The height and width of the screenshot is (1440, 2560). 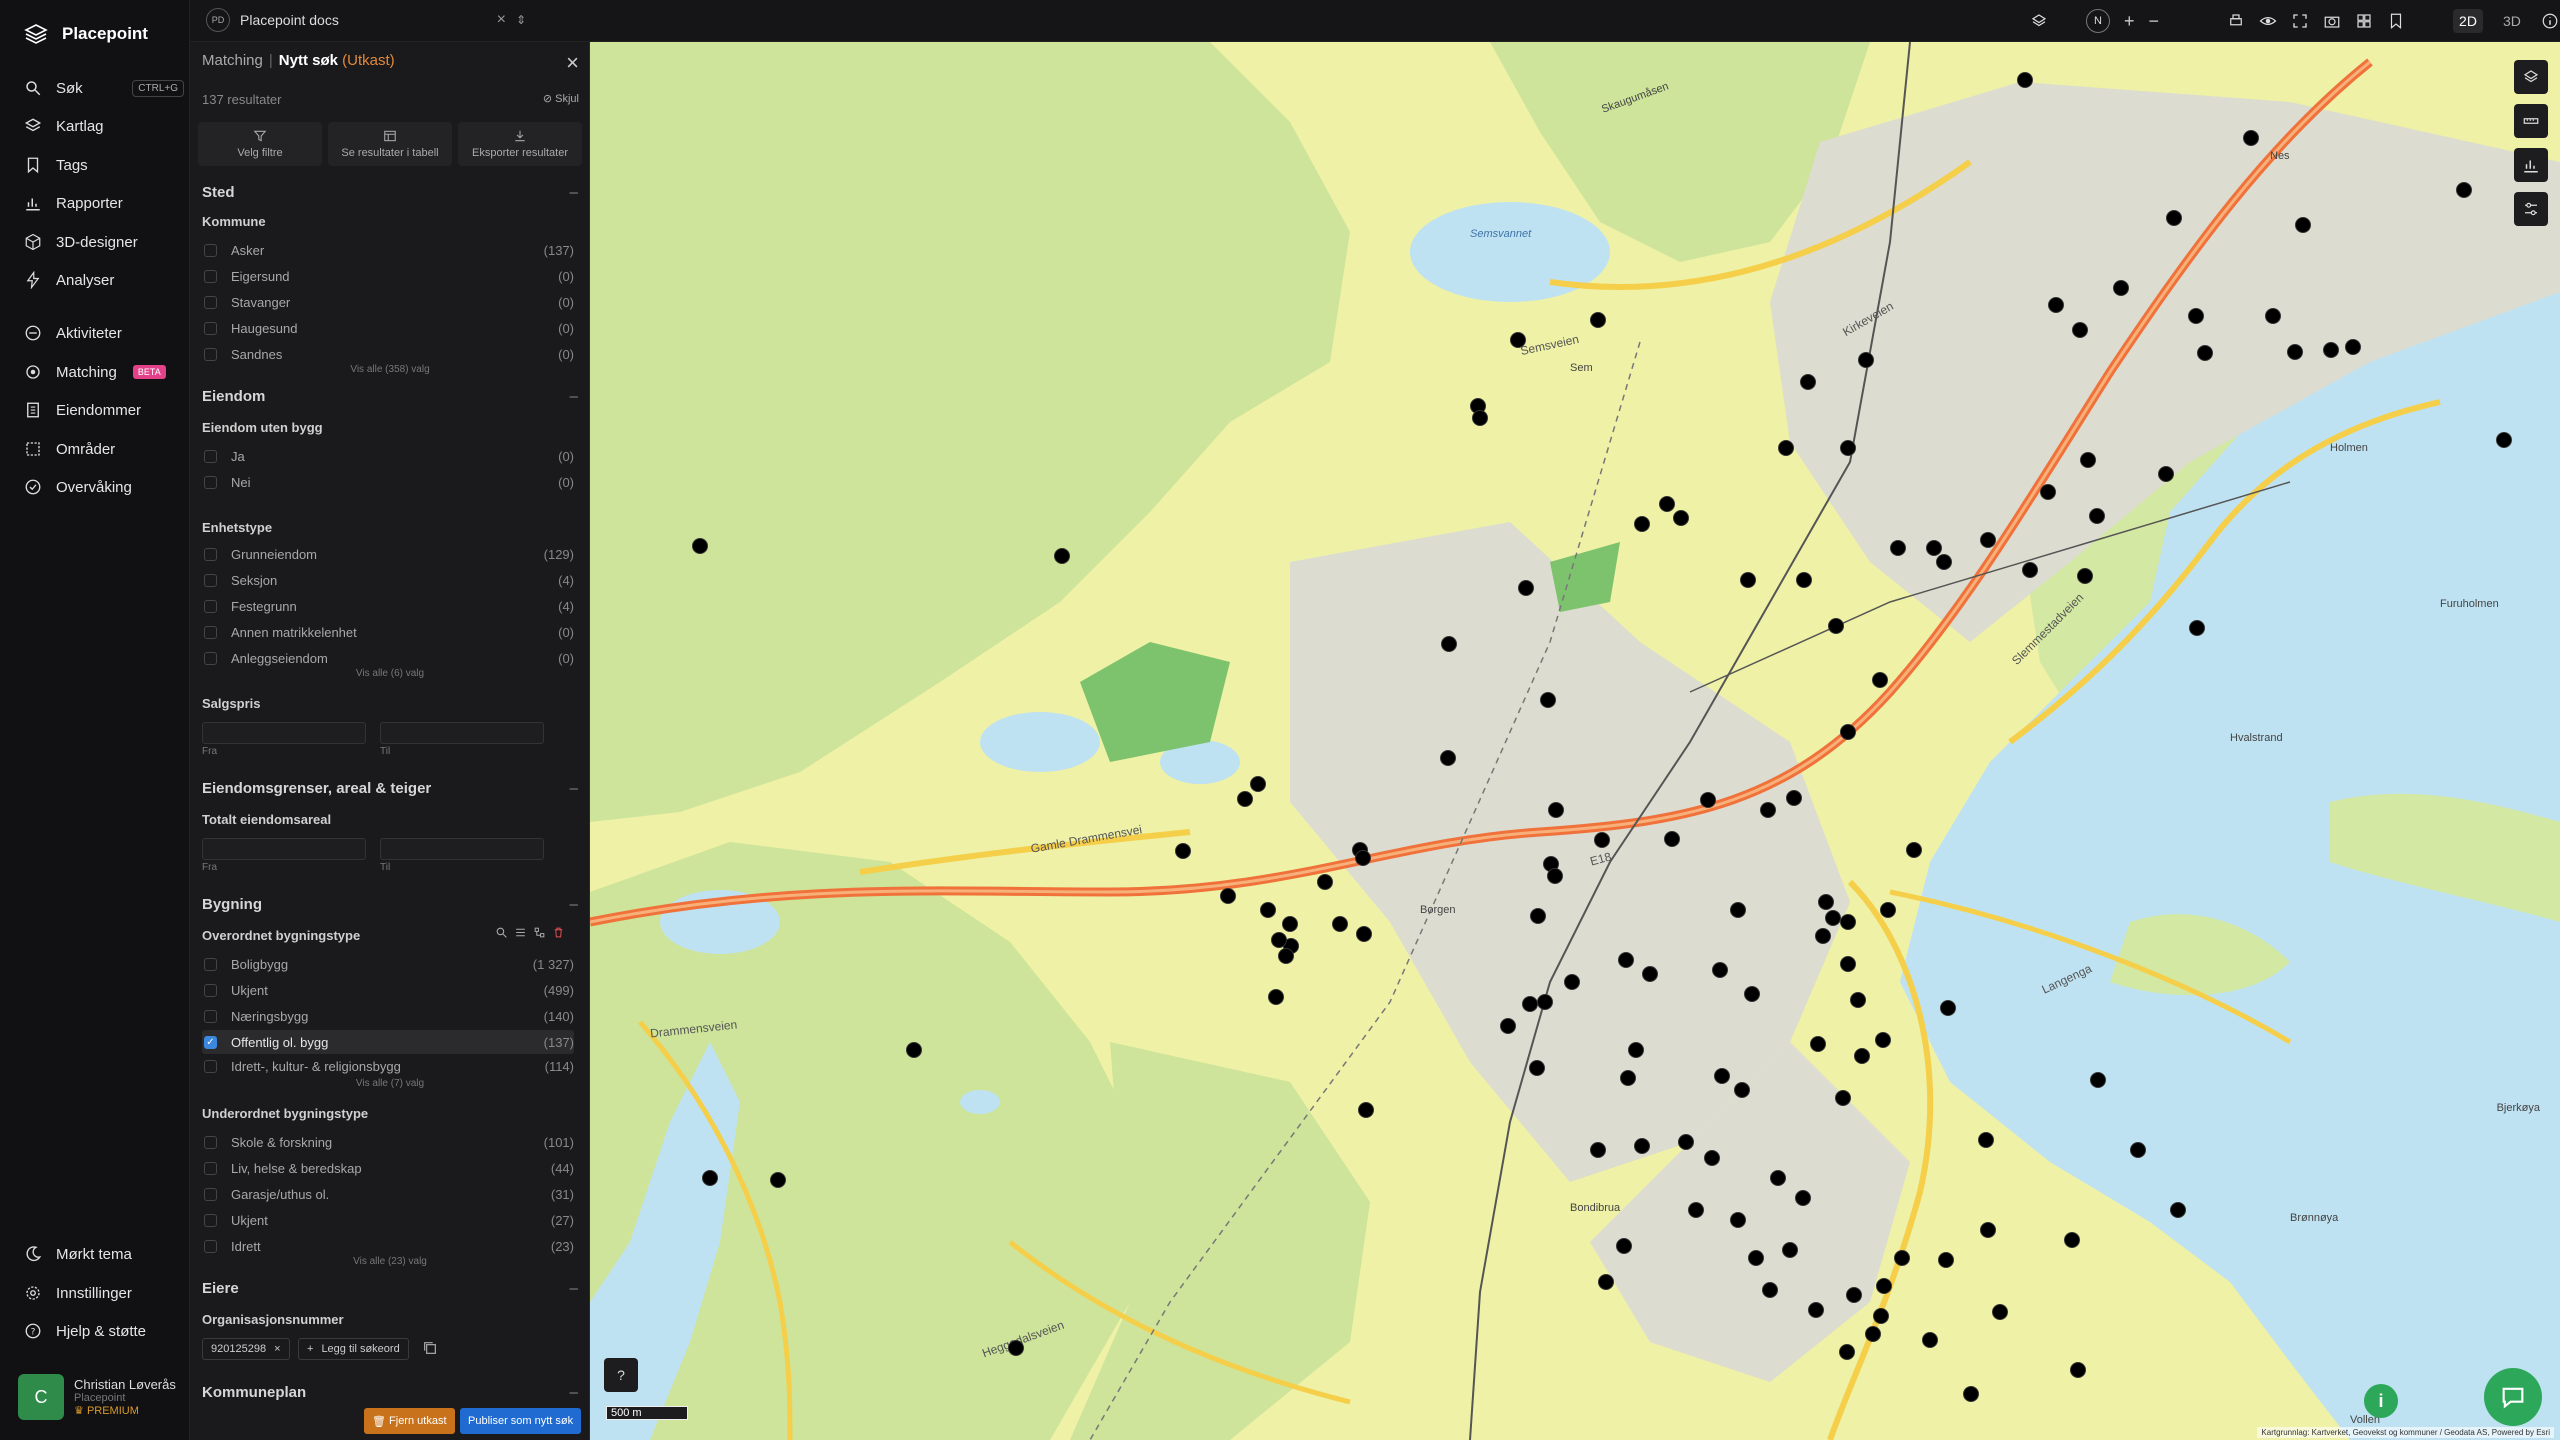 I want to click on map-tool-measure, so click(x=2531, y=121).